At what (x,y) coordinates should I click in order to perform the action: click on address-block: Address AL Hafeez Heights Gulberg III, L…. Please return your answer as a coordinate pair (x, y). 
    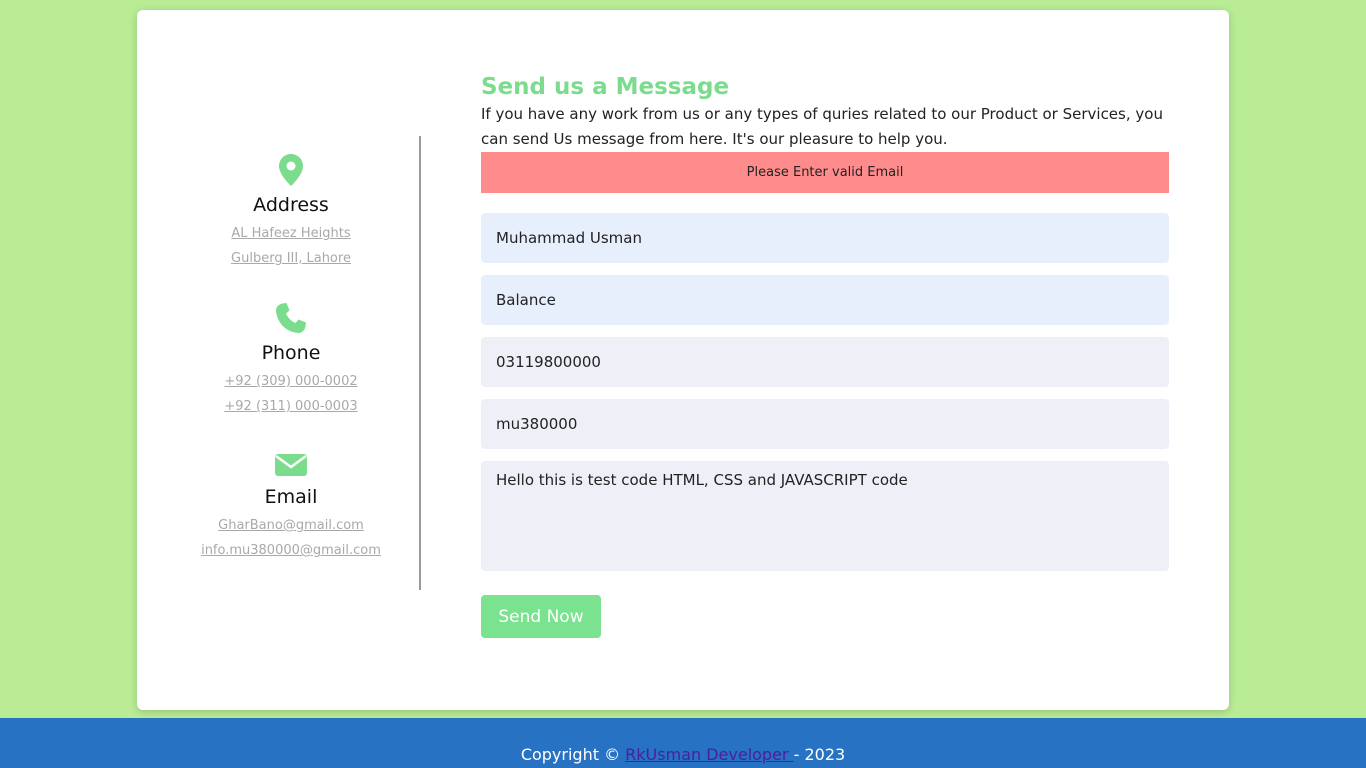
    Looking at the image, I should click on (291, 212).